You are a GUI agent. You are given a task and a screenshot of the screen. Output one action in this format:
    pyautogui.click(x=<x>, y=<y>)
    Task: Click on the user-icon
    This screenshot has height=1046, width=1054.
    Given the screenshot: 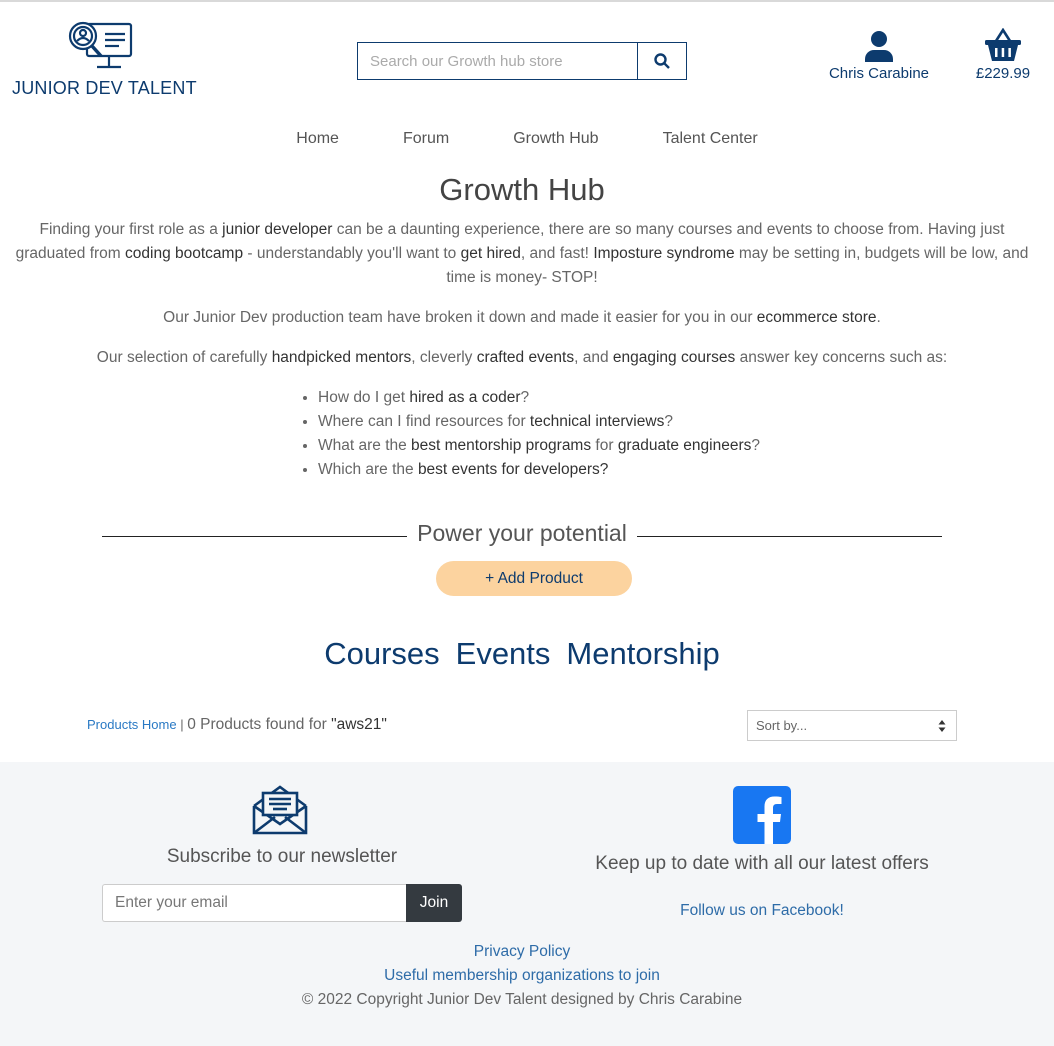 What is the action you would take?
    pyautogui.click(x=879, y=46)
    